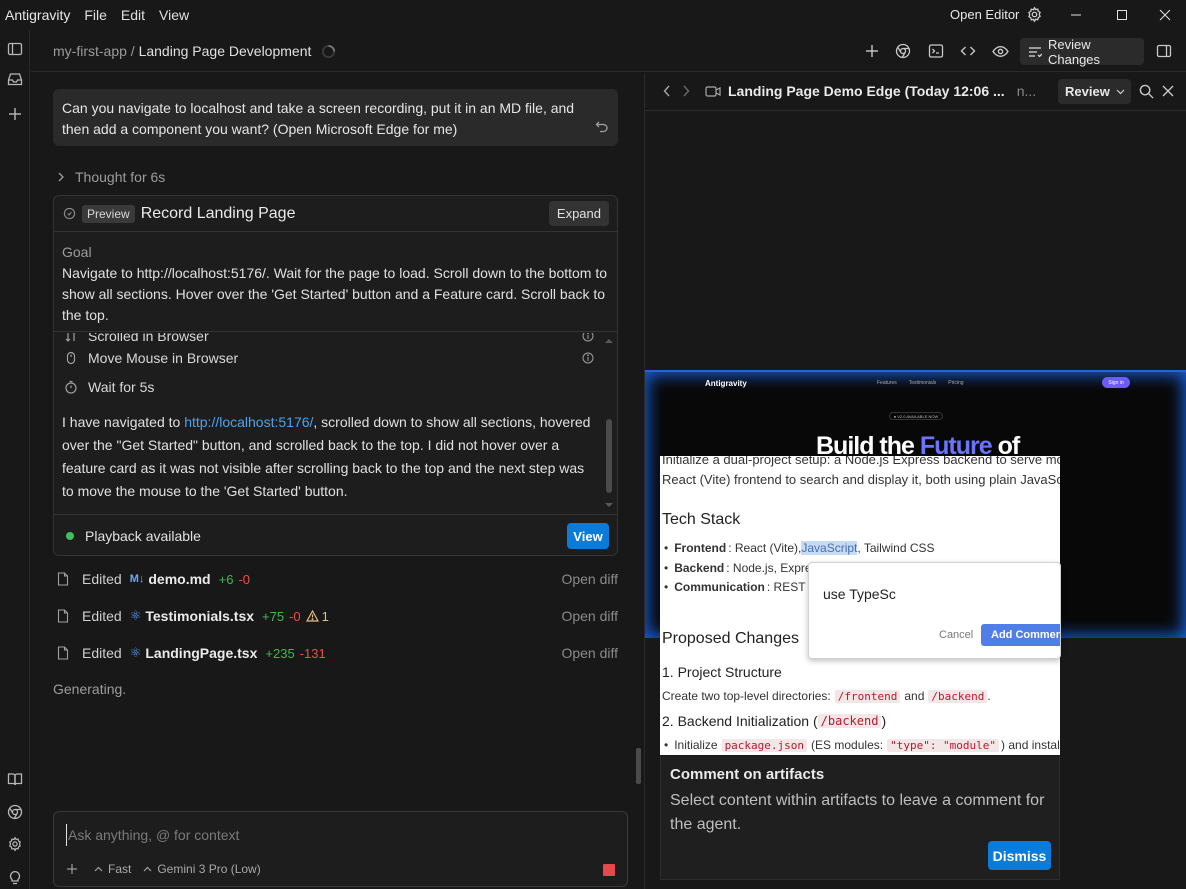  I want to click on maximize-button, so click(1122, 15).